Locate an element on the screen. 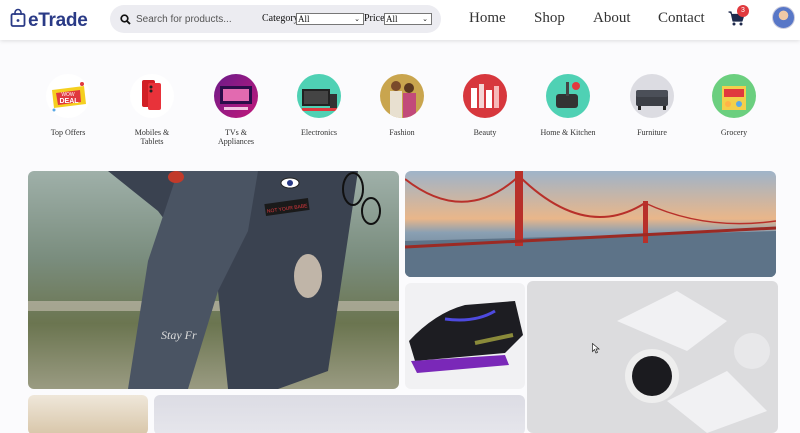 This screenshot has width=800, height=433. logo: eTrade is located at coordinates (49, 20).